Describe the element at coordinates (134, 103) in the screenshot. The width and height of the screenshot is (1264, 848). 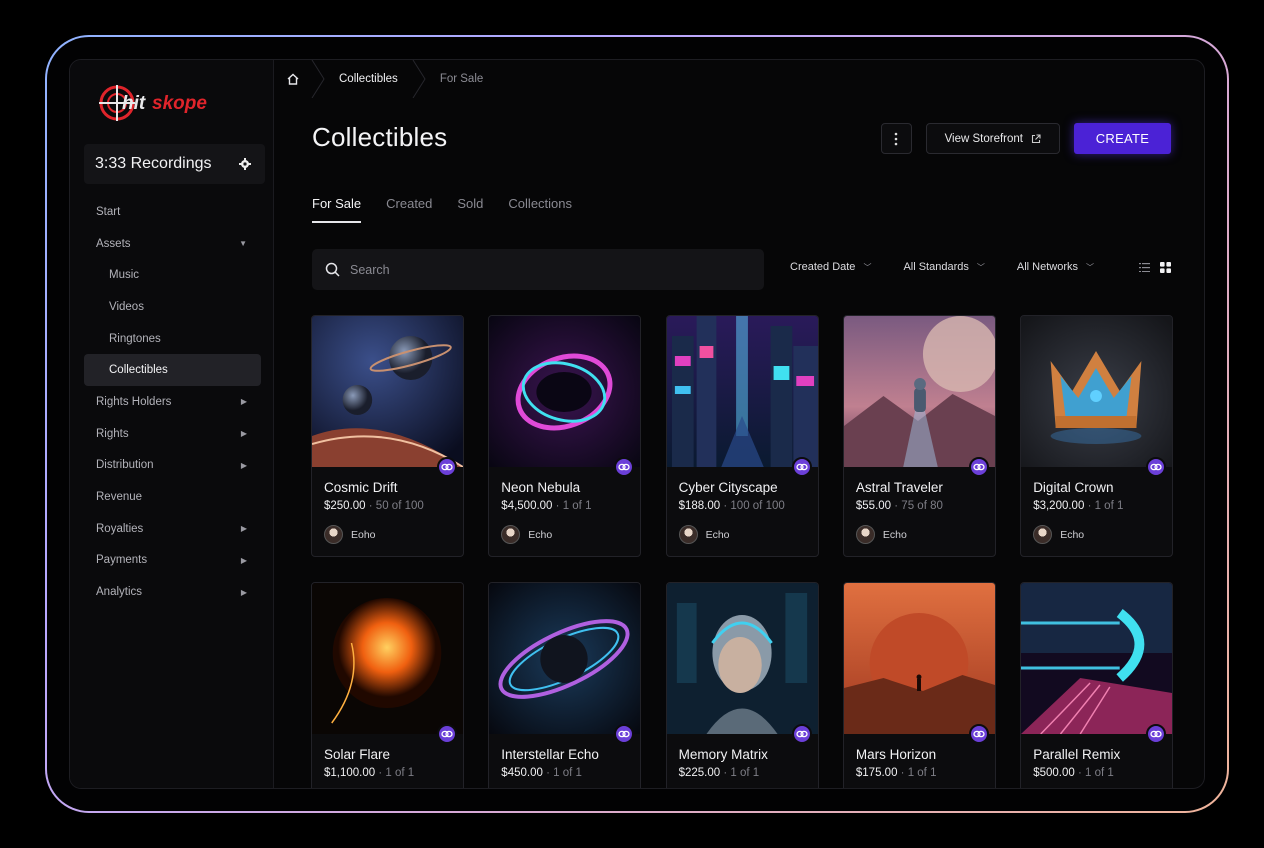
I see `svg-text: hit` at that location.